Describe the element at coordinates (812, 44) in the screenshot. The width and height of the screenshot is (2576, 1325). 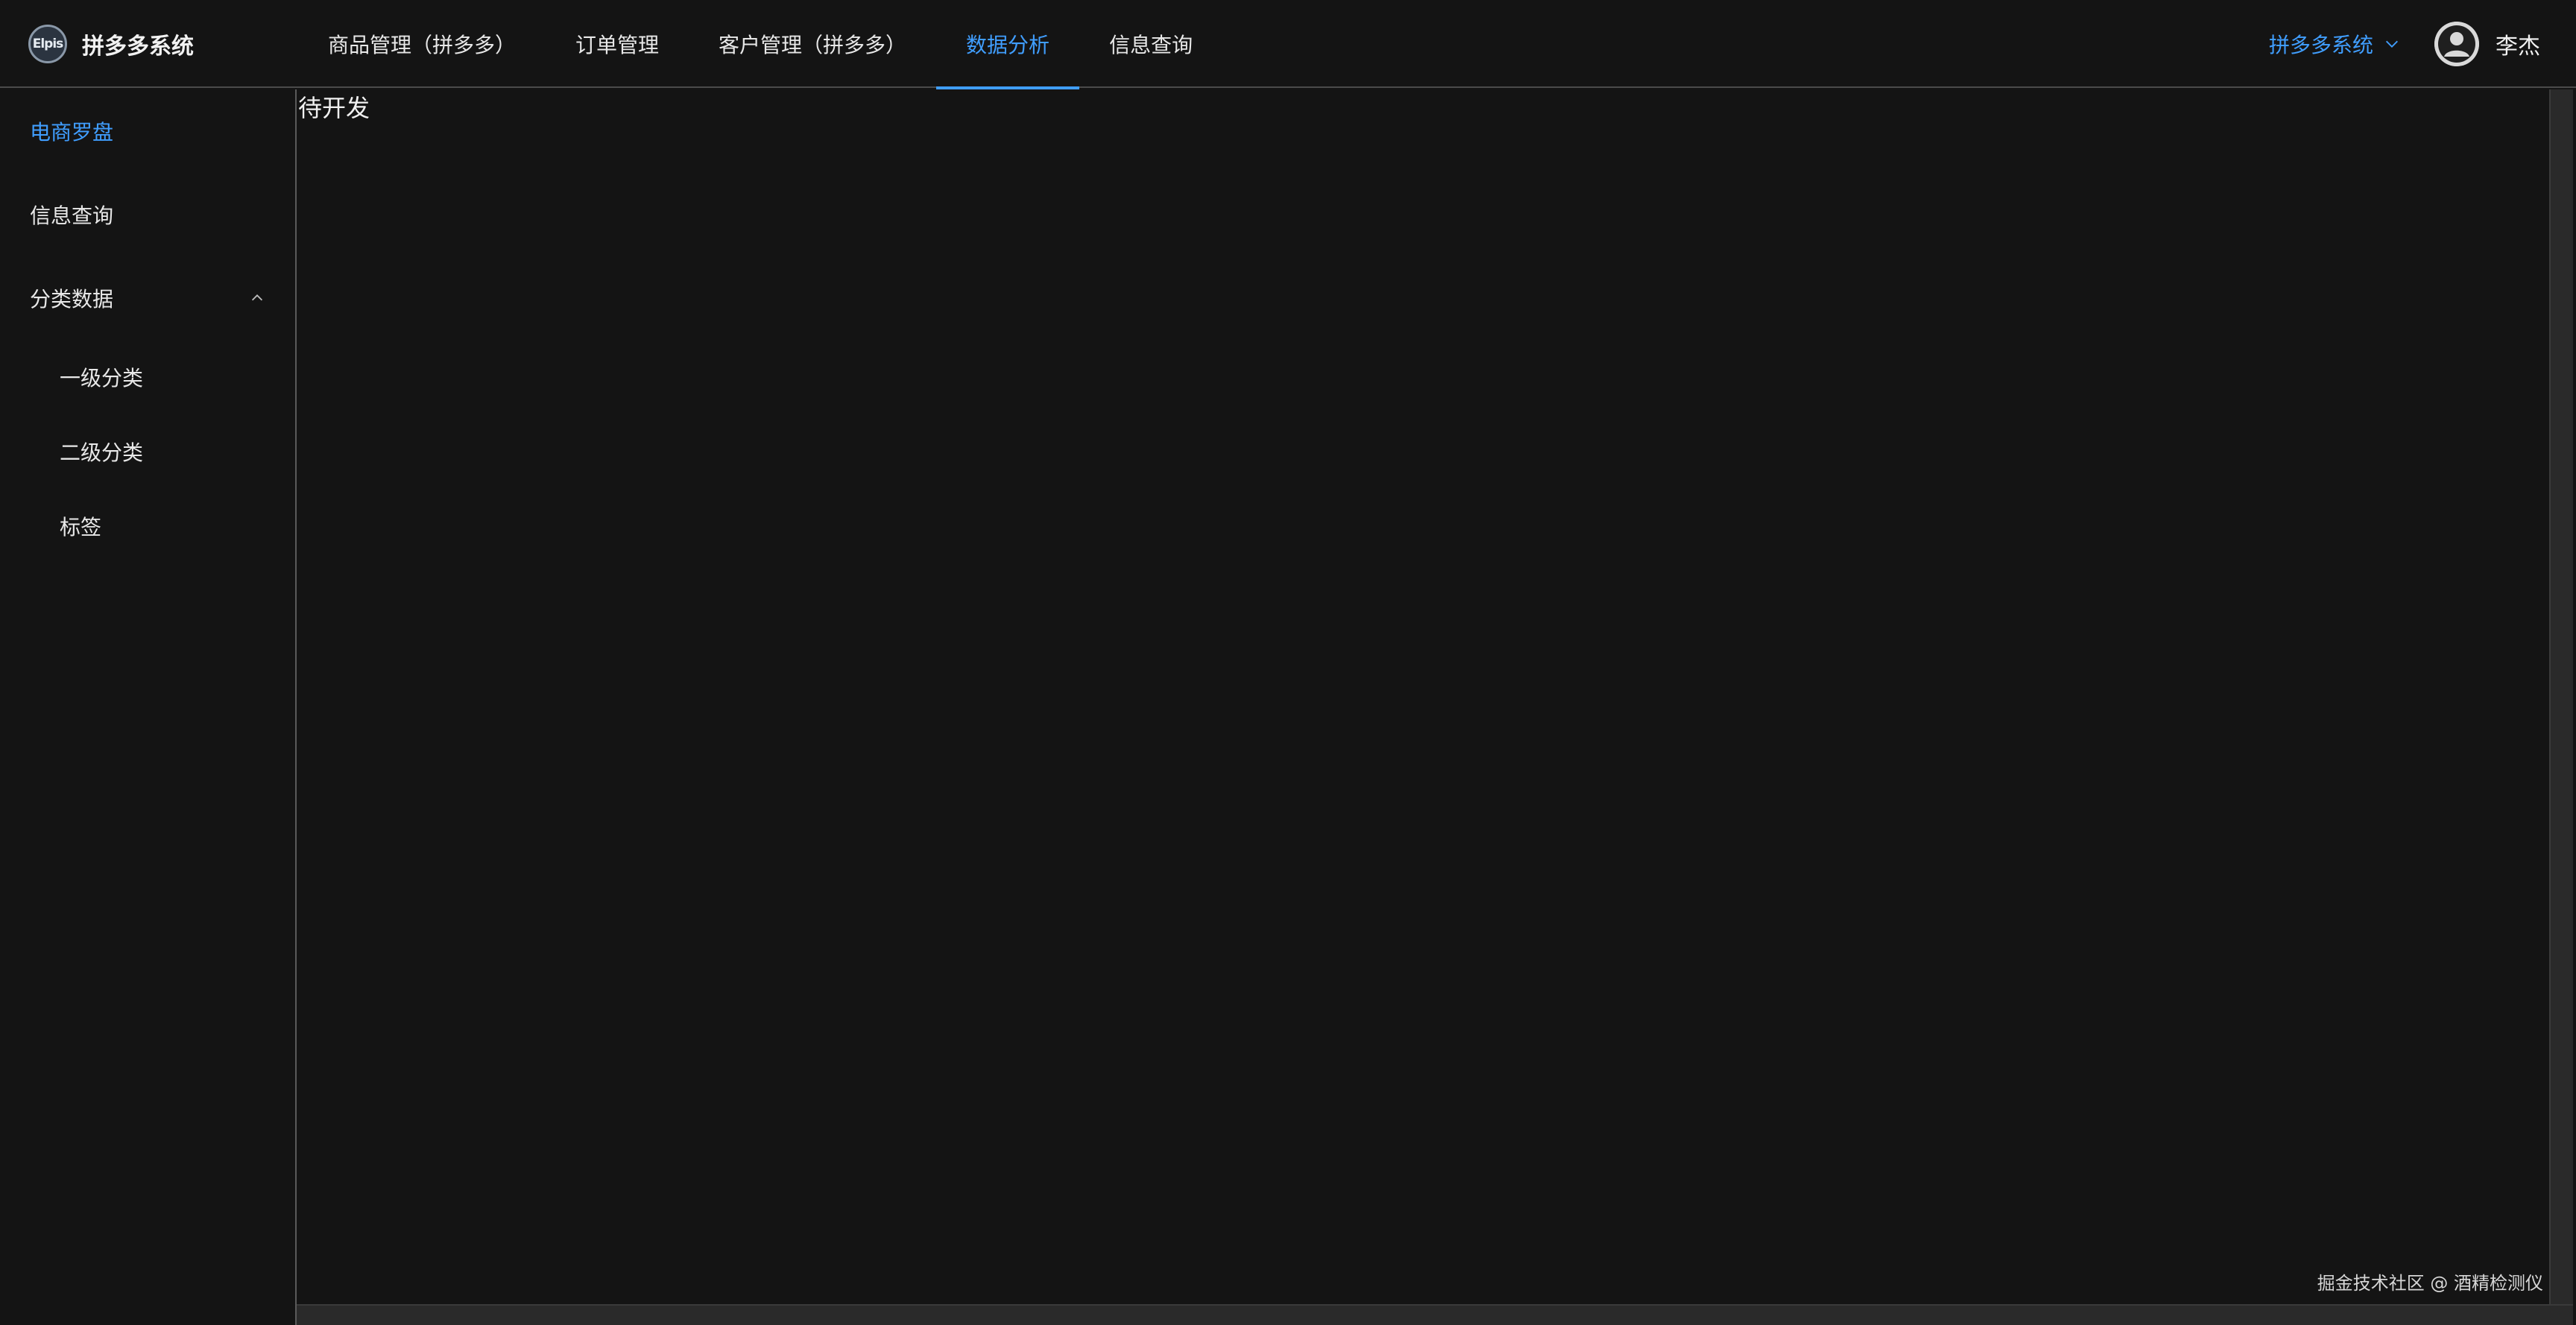
I see `topnav-item-customer-management: 客户管理（拼多多）` at that location.